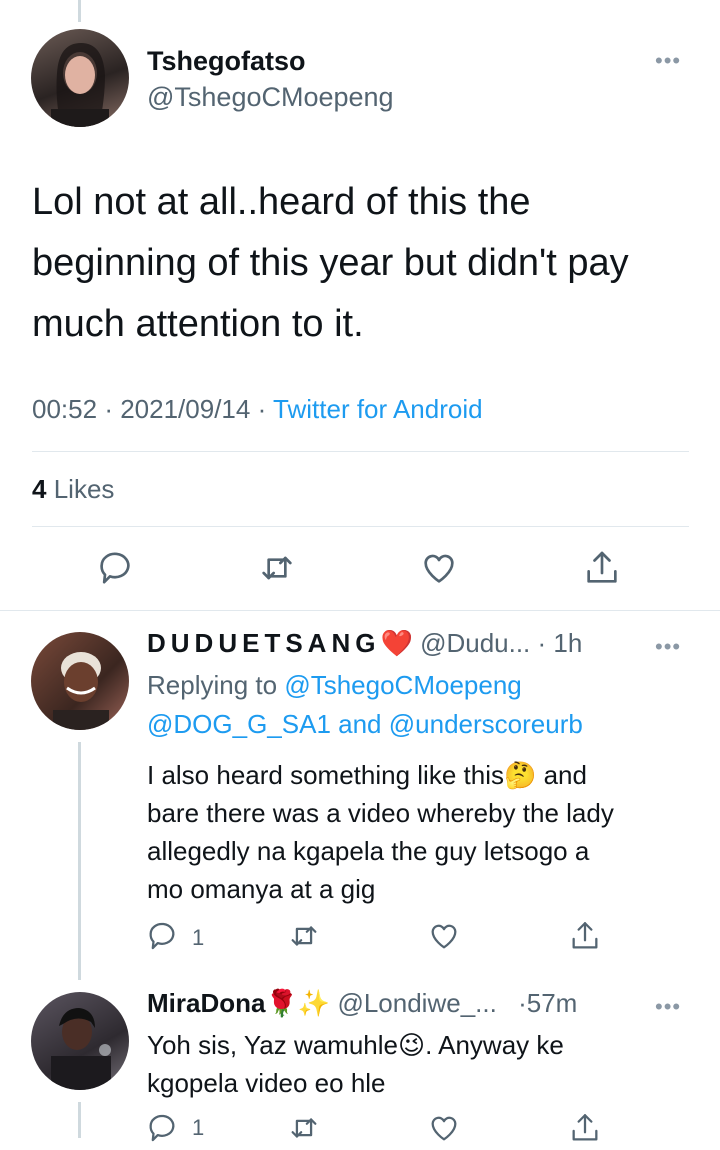  What do you see at coordinates (380, 813) in the screenshot?
I see `reply1-text-line-2: bare there was a video whereby the lady` at bounding box center [380, 813].